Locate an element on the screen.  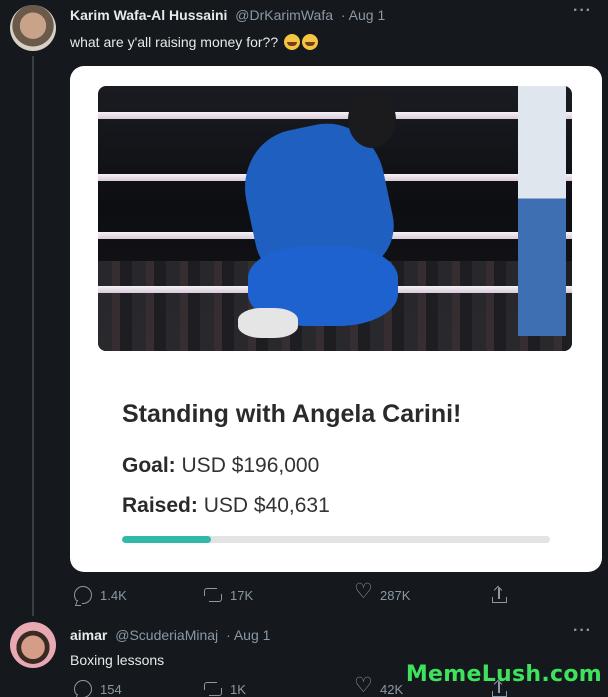
tweet-text-content: what are y'all raising money for?? is located at coordinates (174, 42).